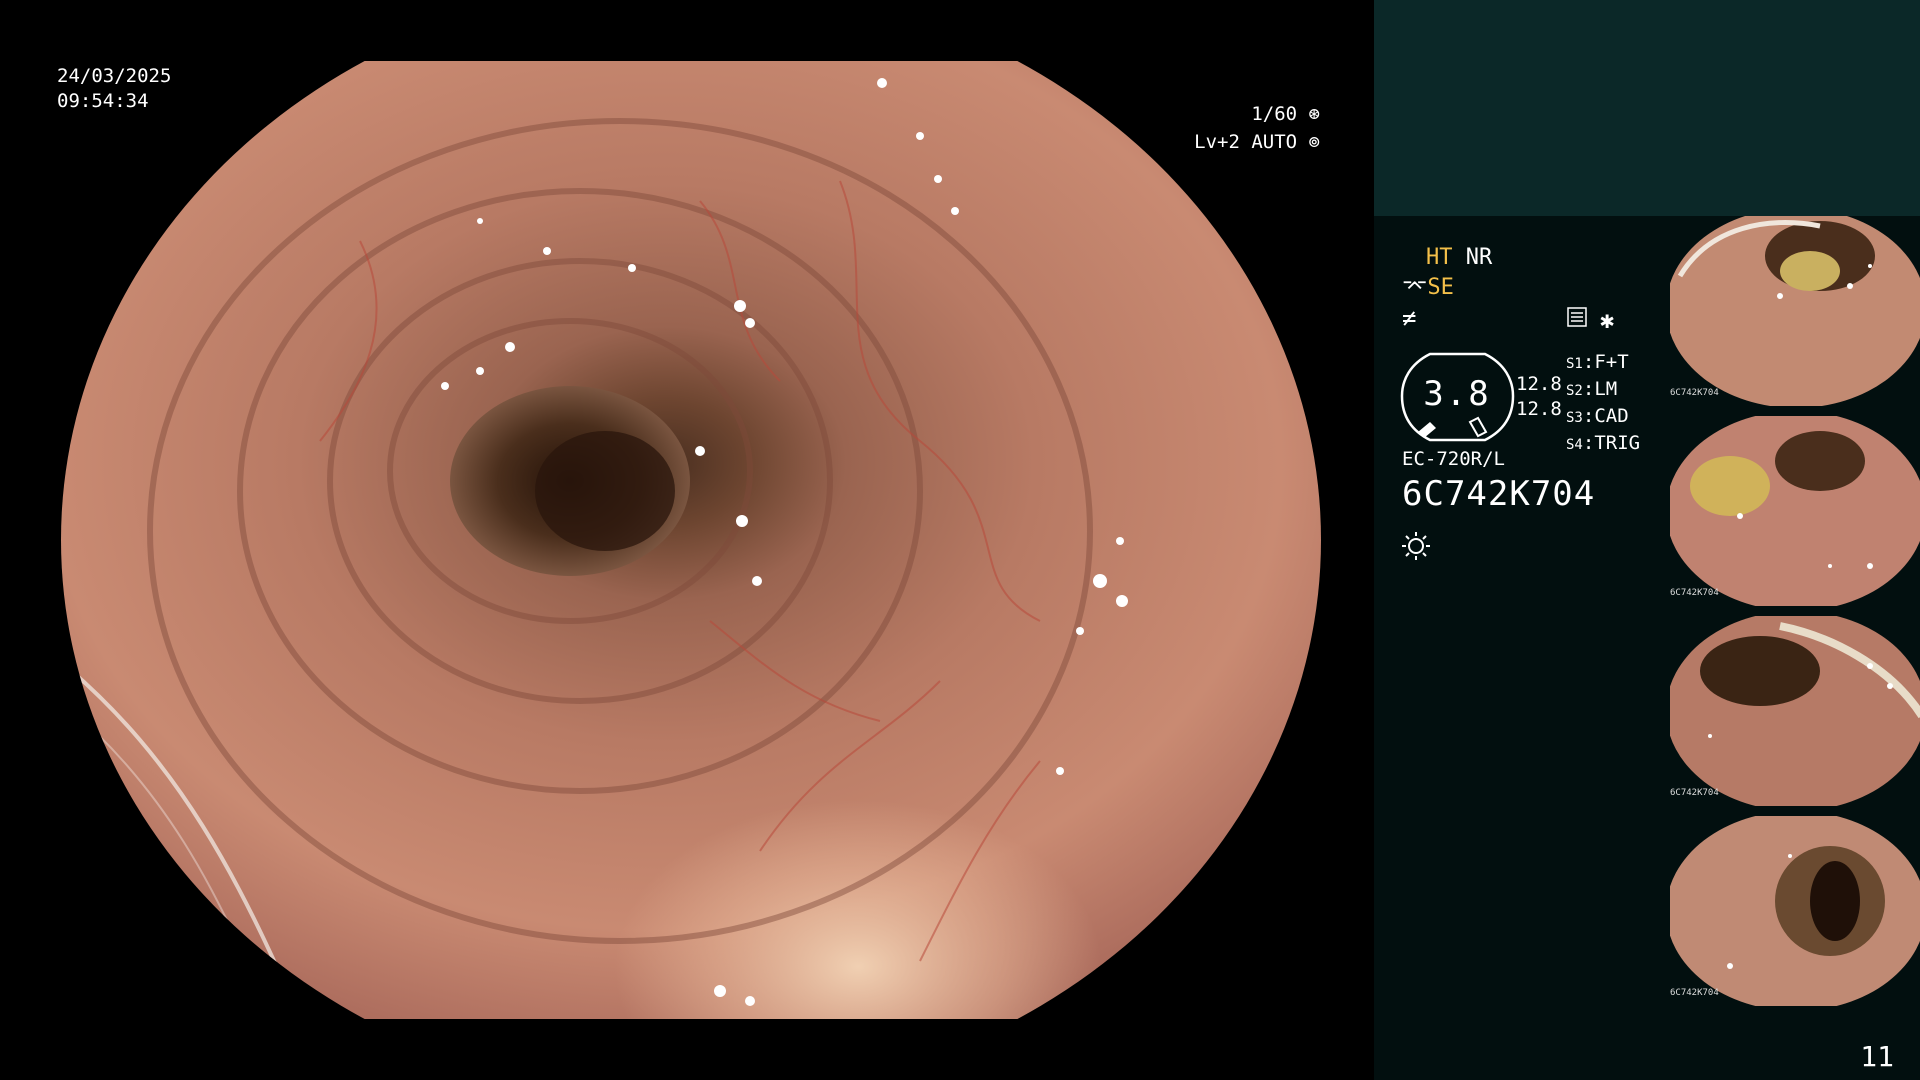 This screenshot has height=1080, width=1920. I want to click on flash-icon: ≠, so click(1409, 318).